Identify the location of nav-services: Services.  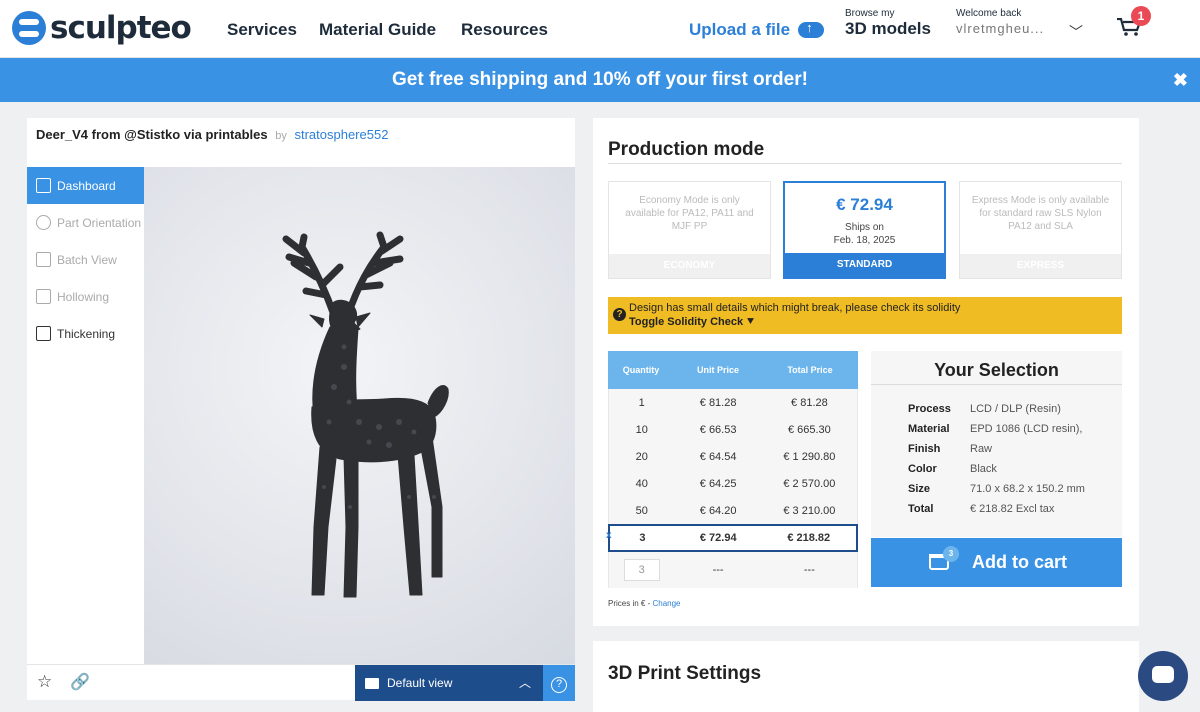
(262, 30).